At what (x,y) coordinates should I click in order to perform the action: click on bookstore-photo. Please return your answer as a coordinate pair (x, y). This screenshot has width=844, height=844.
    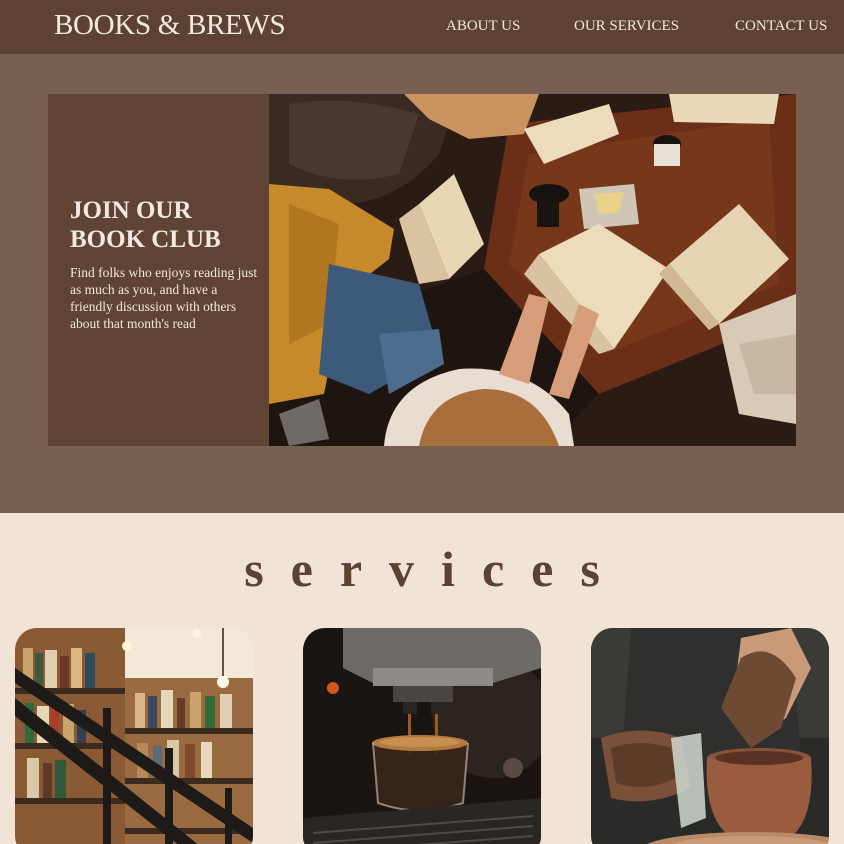
    Looking at the image, I should click on (134, 736).